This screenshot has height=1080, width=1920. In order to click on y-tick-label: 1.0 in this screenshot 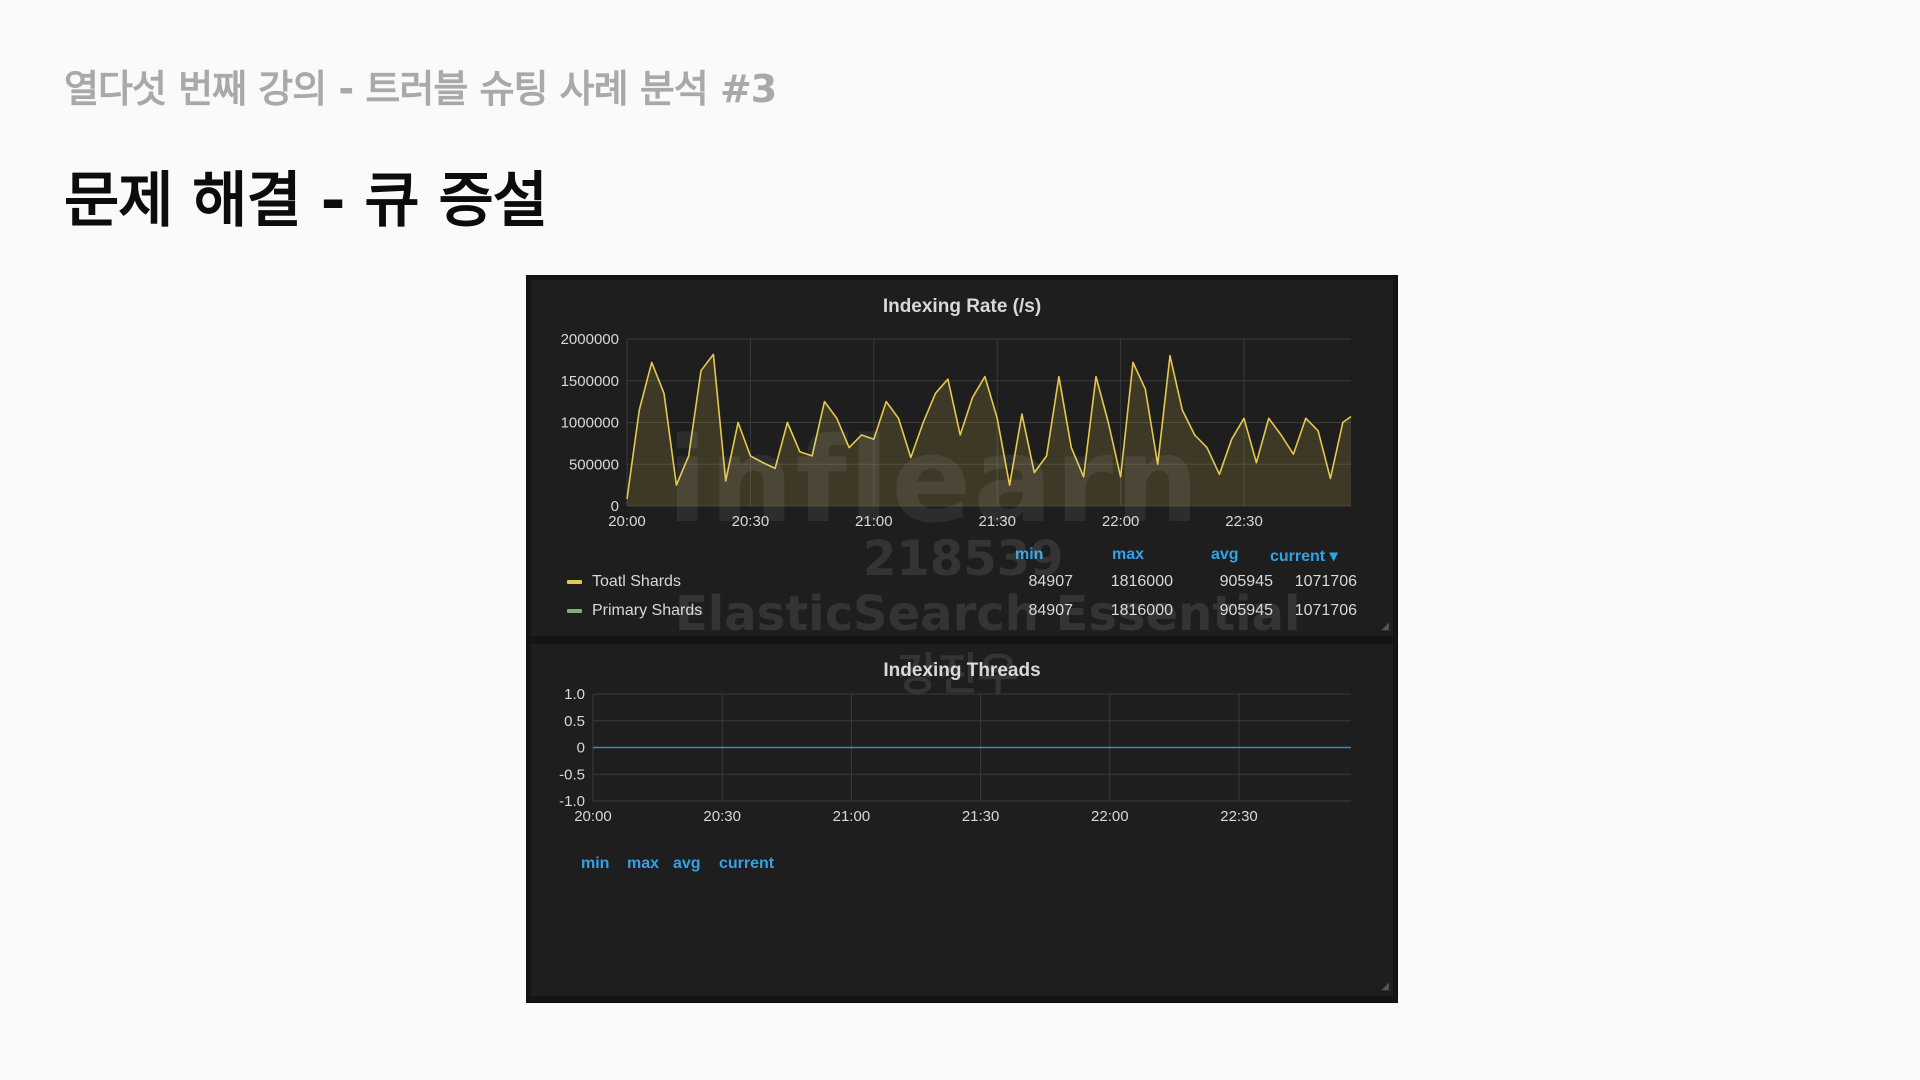, I will do `click(574, 694)`.